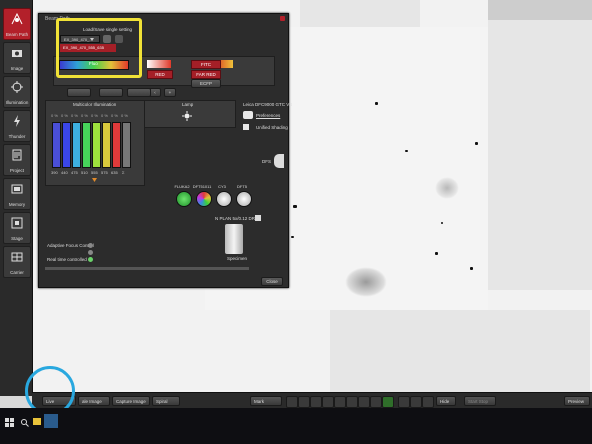  I want to click on channel-wavelength-label: 555, so click(94, 172).